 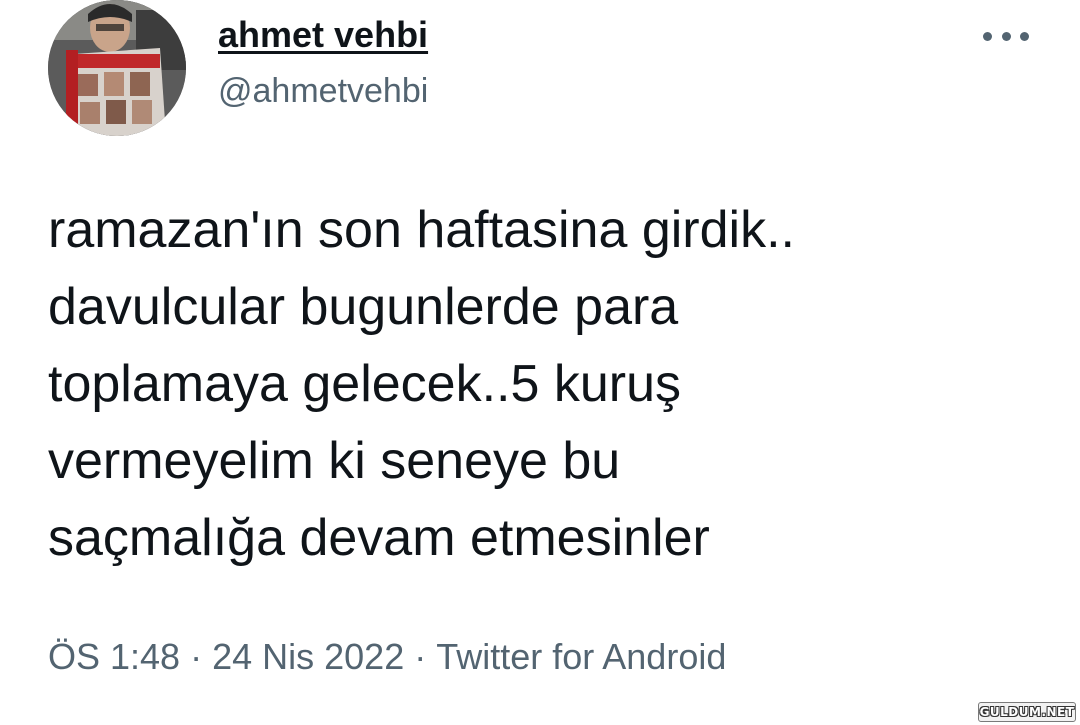 What do you see at coordinates (308, 656) in the screenshot?
I see `tweet-date: 24 Nis 2022` at bounding box center [308, 656].